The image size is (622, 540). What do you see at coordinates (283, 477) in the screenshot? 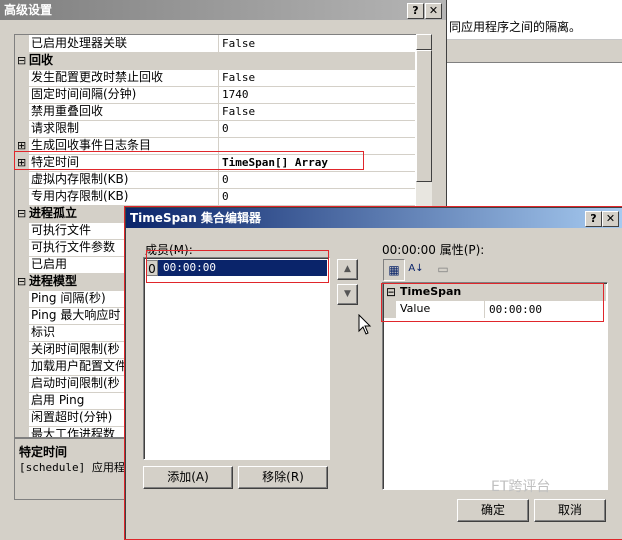
I see `remove-button: 移除(R)` at bounding box center [283, 477].